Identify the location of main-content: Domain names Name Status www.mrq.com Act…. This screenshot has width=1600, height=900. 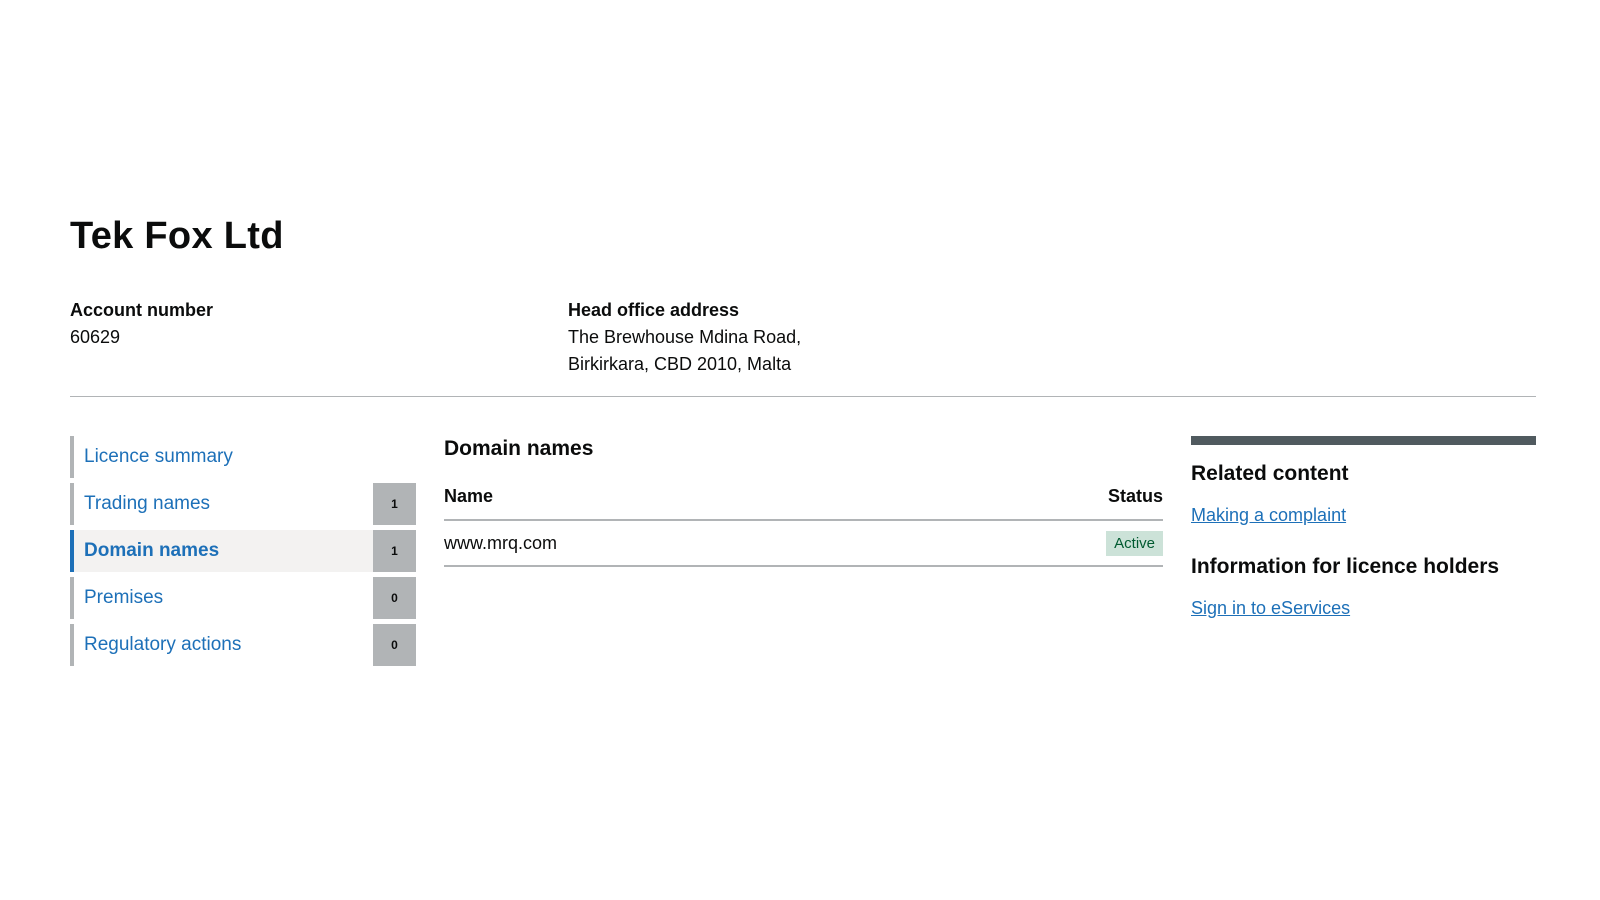
(803, 501).